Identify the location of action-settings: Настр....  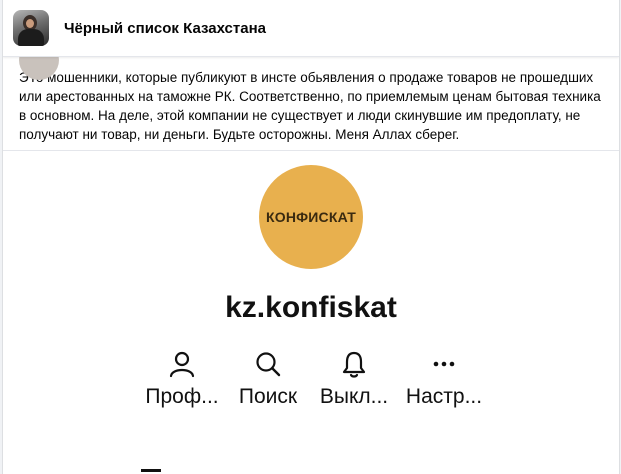
(444, 379).